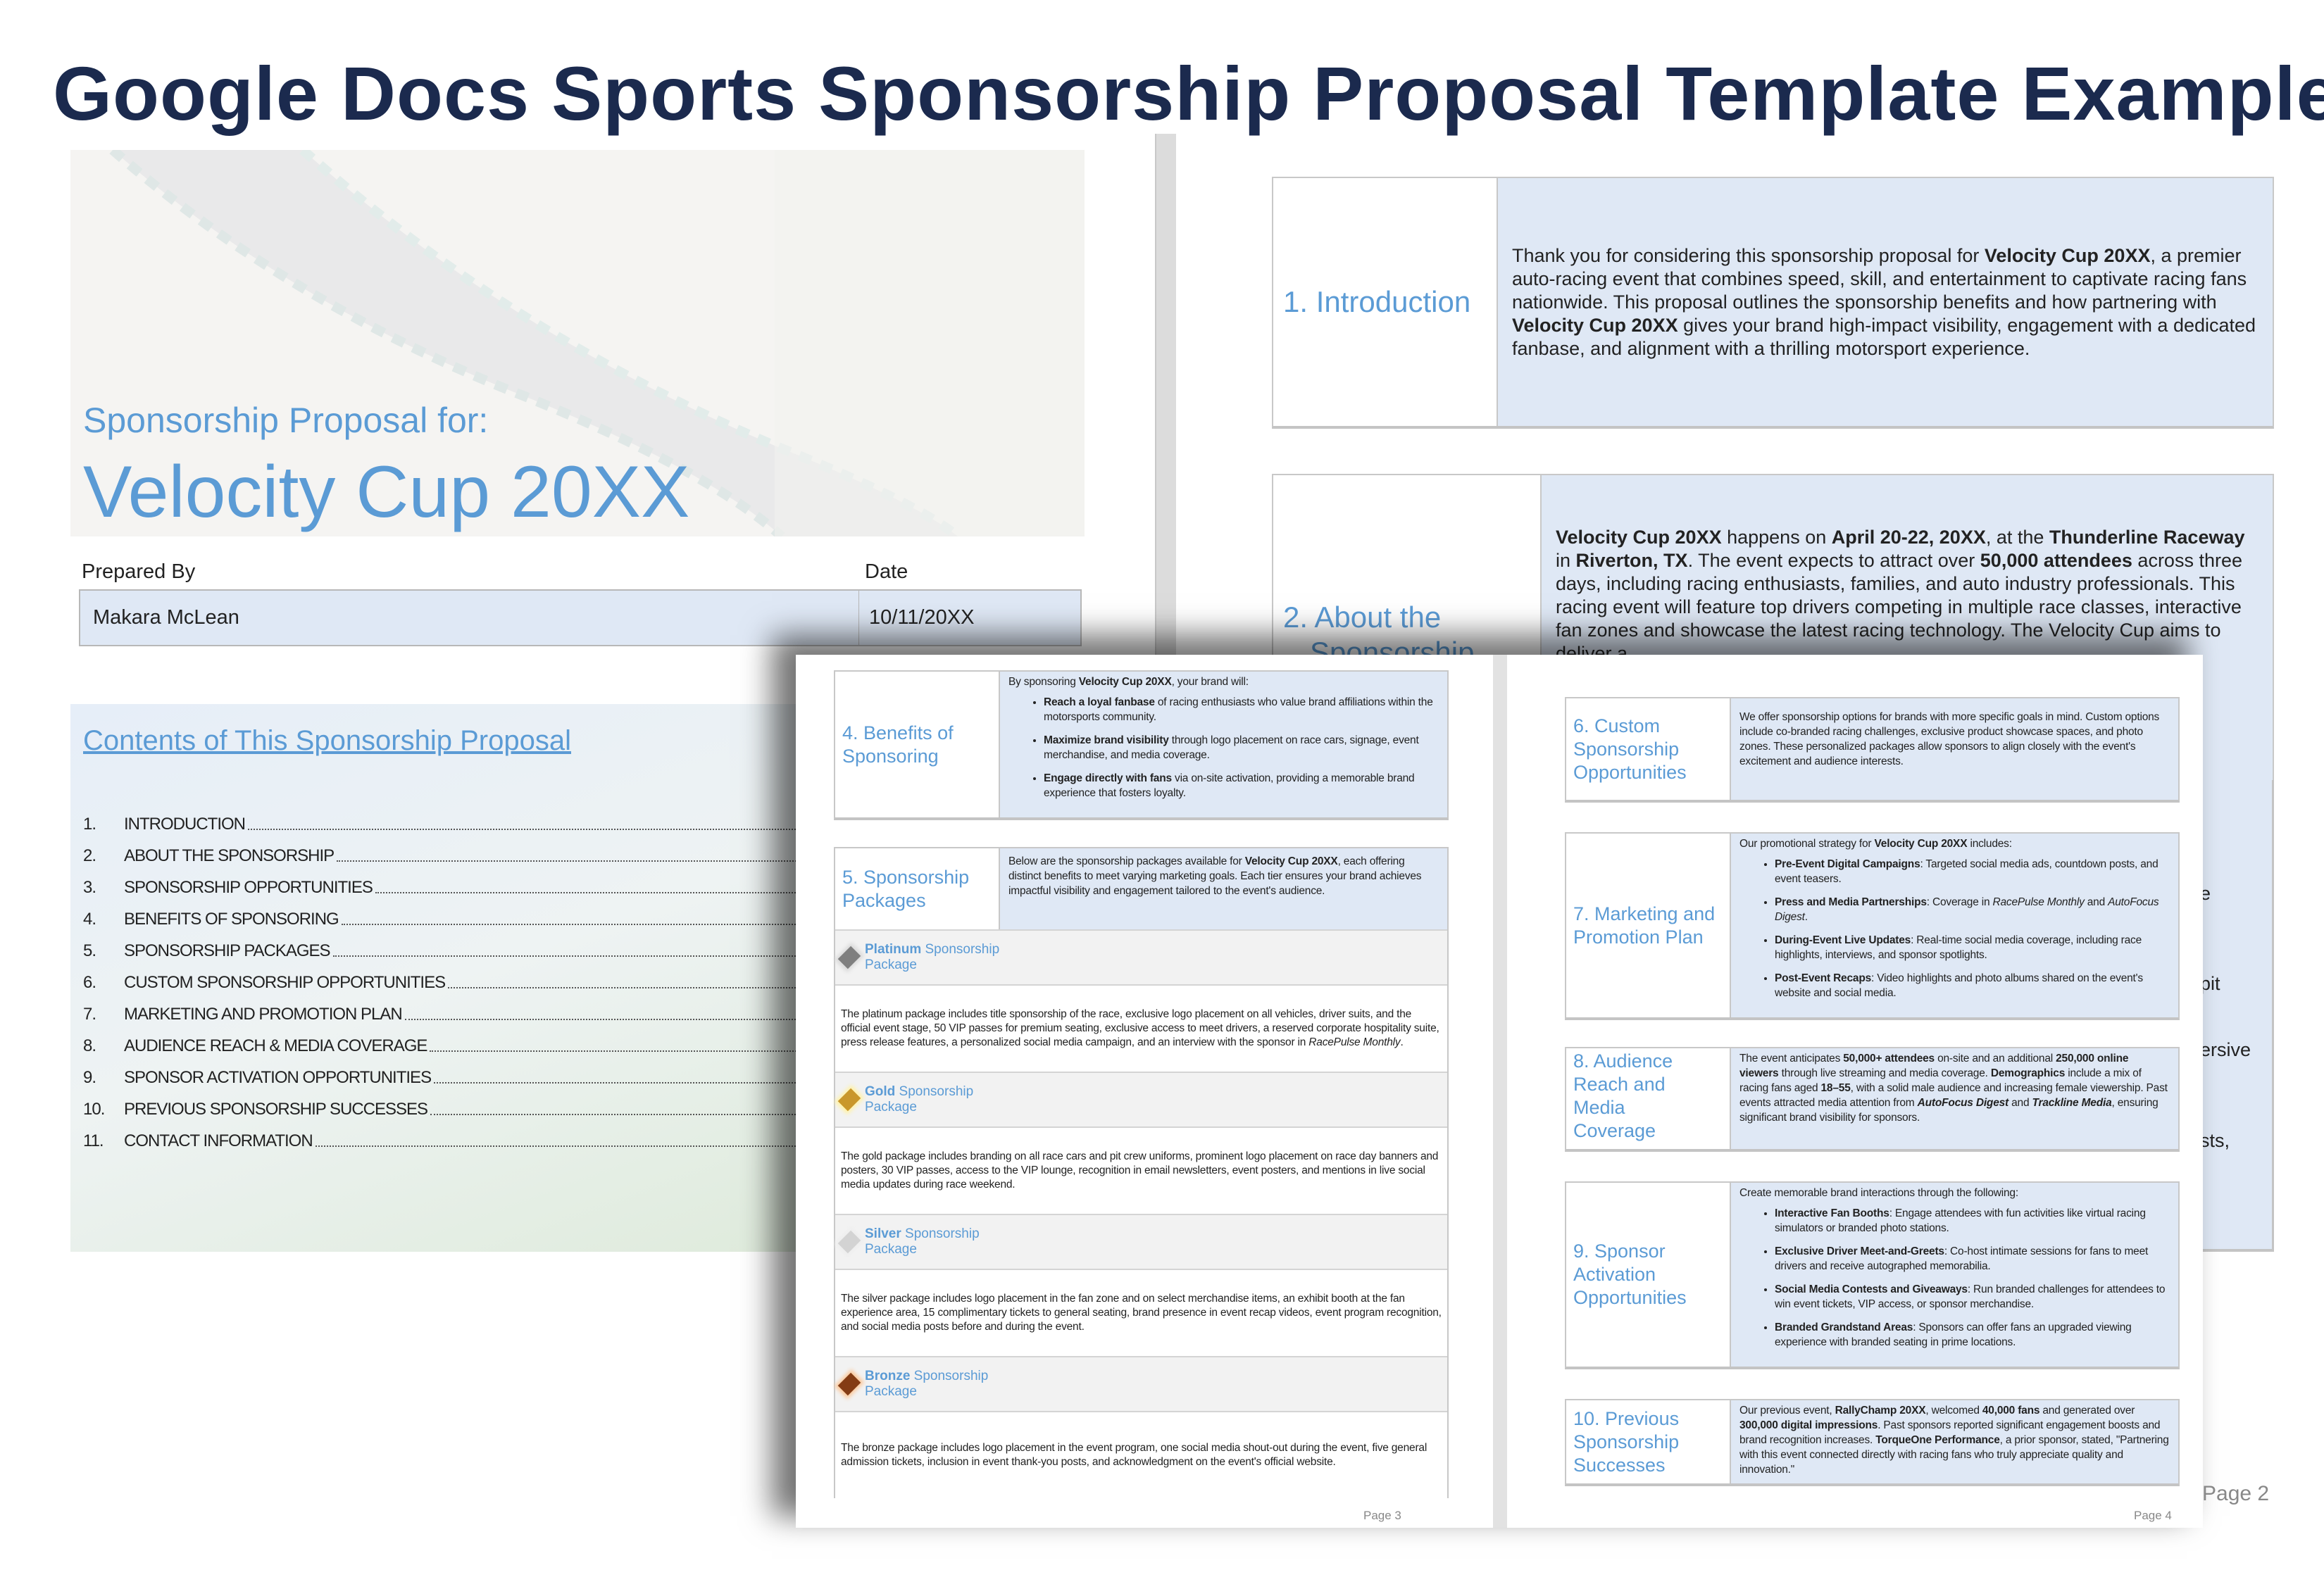 This screenshot has height=1570, width=2324. What do you see at coordinates (1141, 1242) in the screenshot?
I see `package-header: Silver Sponsorship Package` at bounding box center [1141, 1242].